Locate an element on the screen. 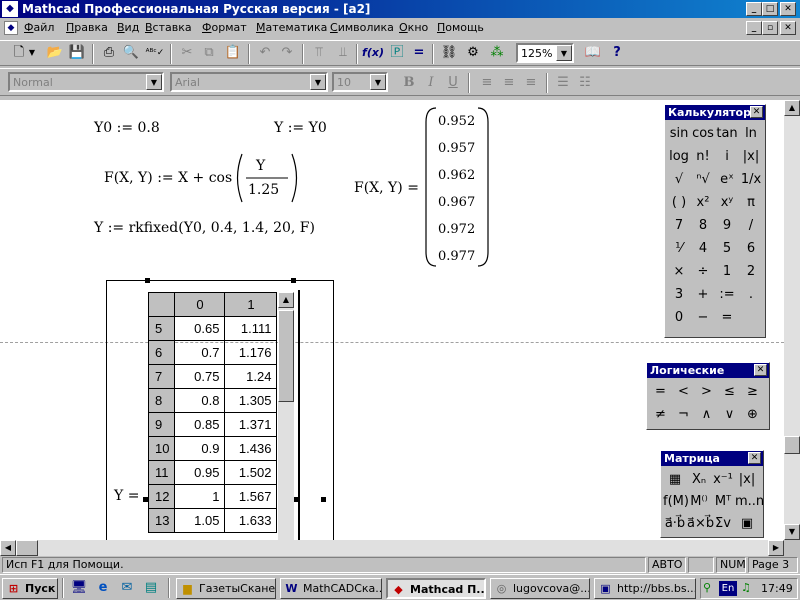  start-button: ⊞ Пуск is located at coordinates (30, 588).